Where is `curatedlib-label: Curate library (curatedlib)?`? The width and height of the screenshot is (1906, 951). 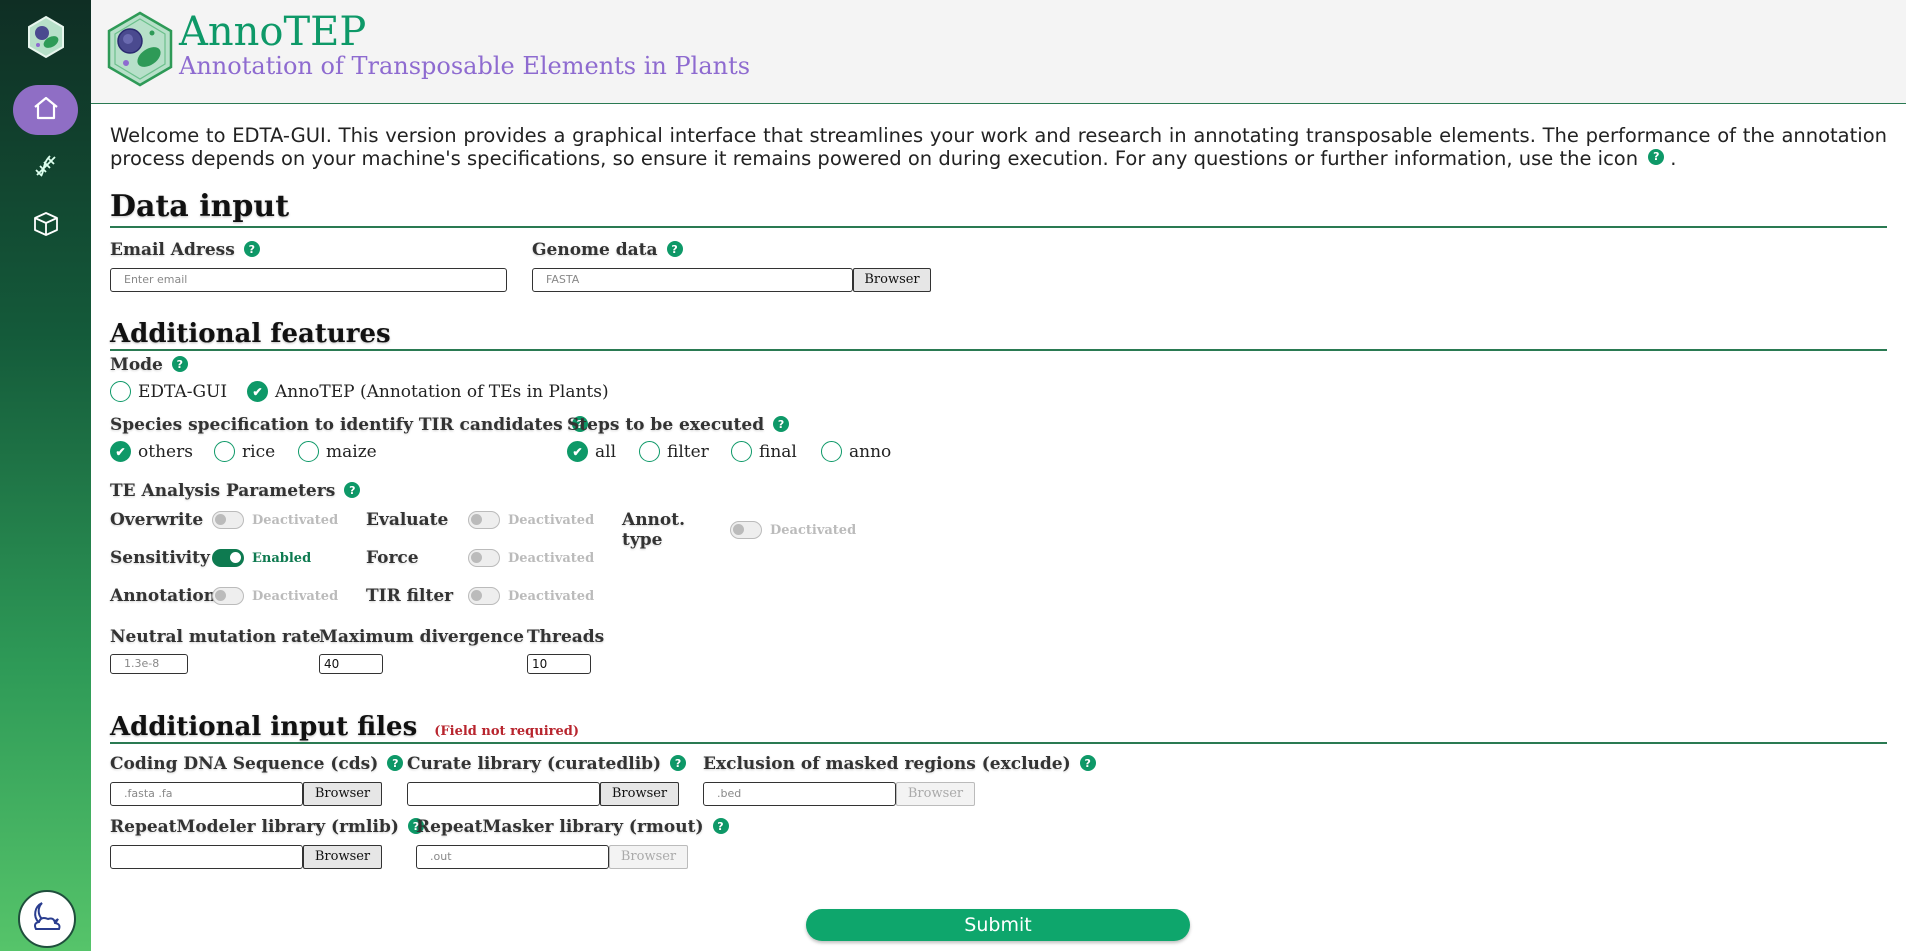 curatedlib-label: Curate library (curatedlib)? is located at coordinates (547, 764).